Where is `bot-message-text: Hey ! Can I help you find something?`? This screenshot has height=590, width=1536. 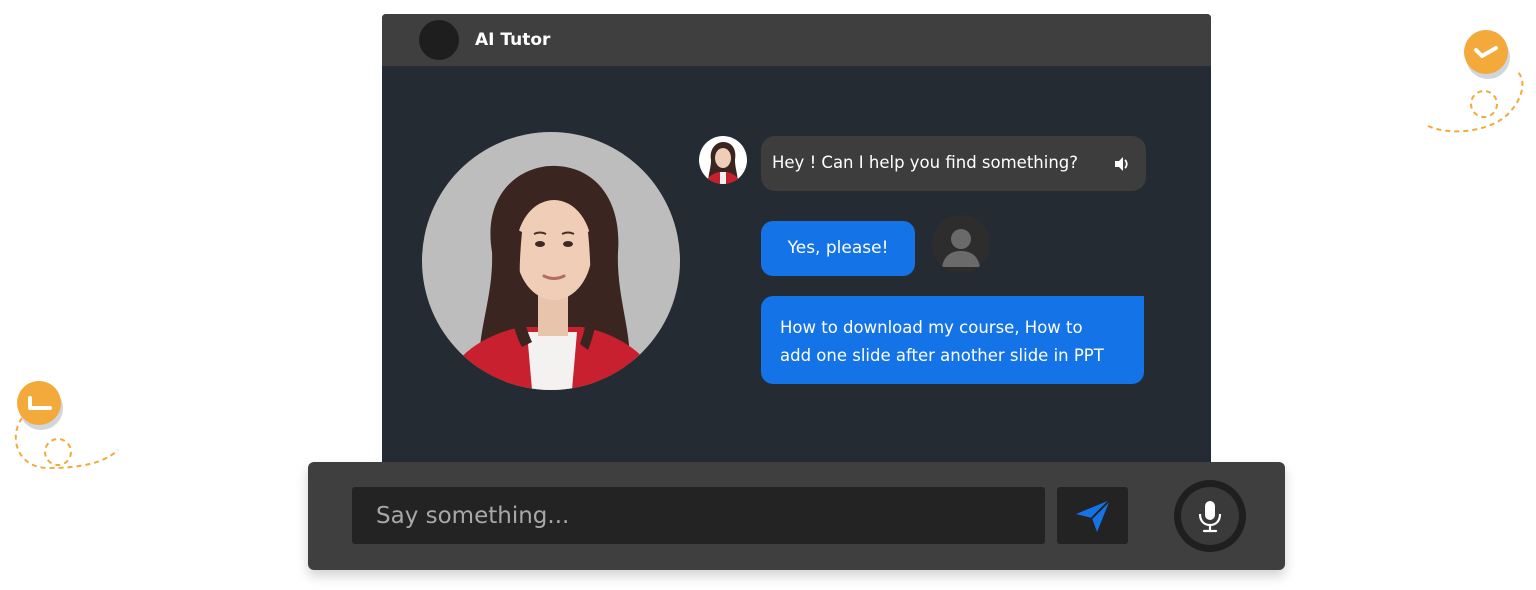
bot-message-text: Hey ! Can I help you find something? is located at coordinates (925, 162).